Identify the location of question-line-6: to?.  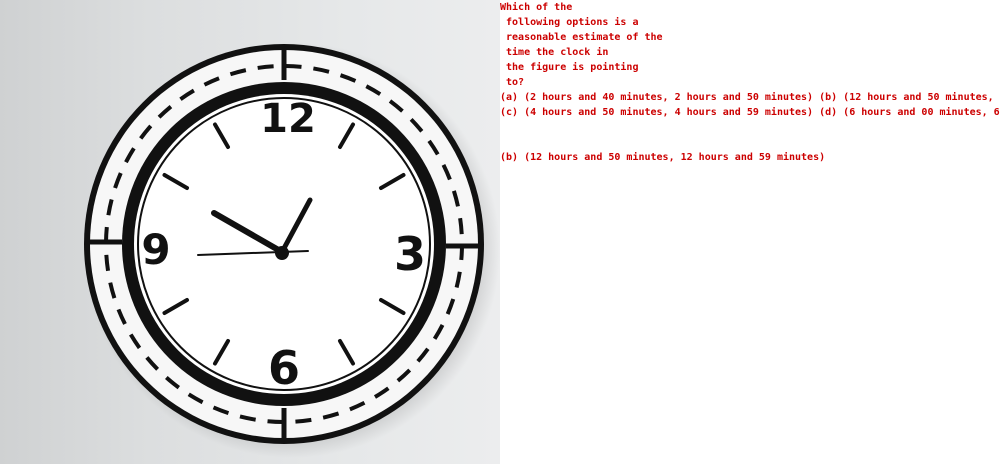
(512, 82).